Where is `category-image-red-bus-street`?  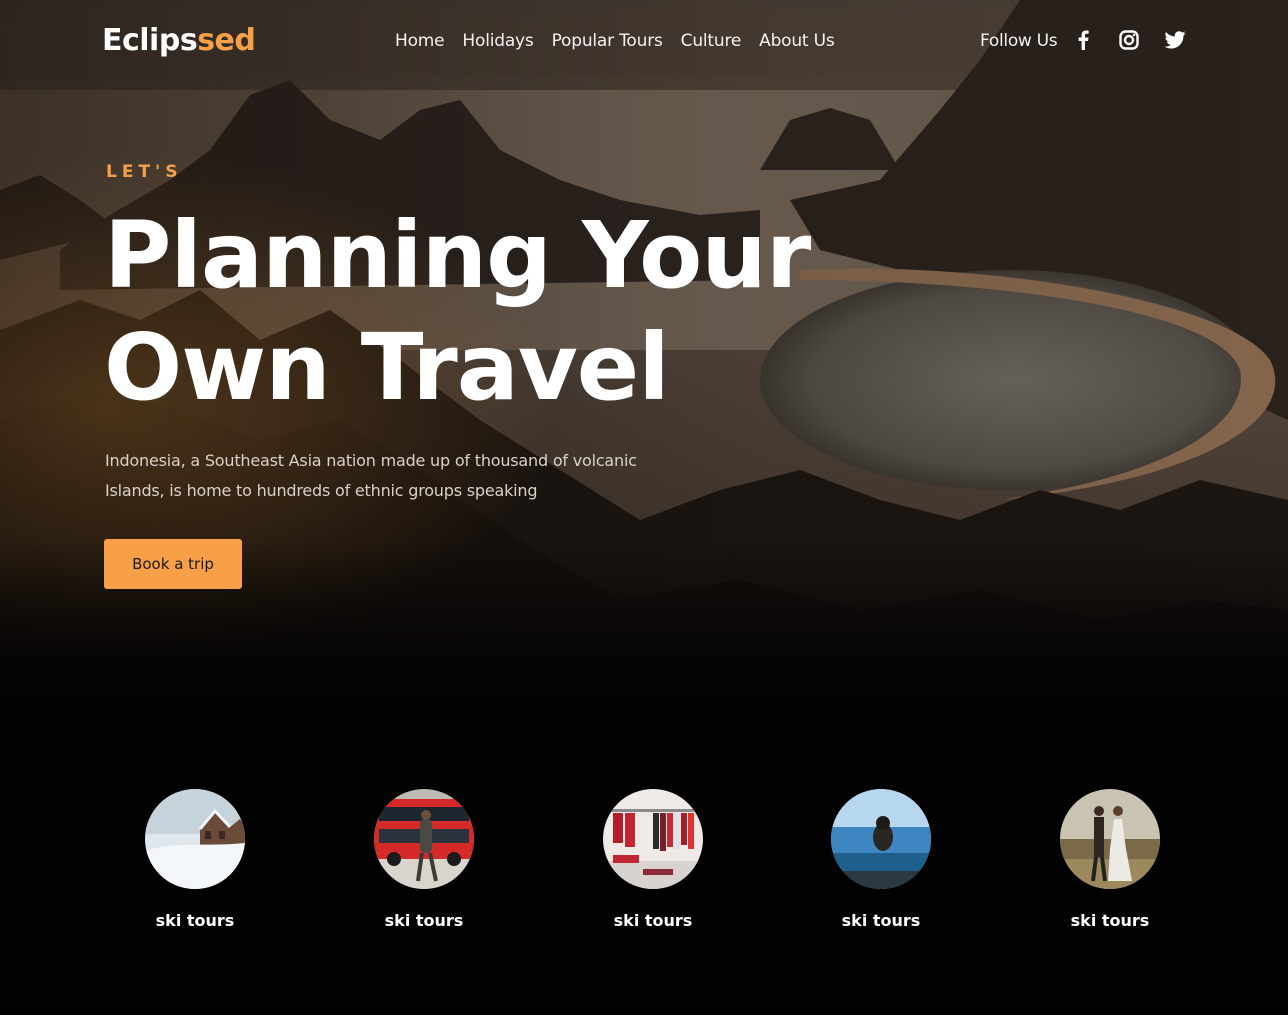 category-image-red-bus-street is located at coordinates (424, 839).